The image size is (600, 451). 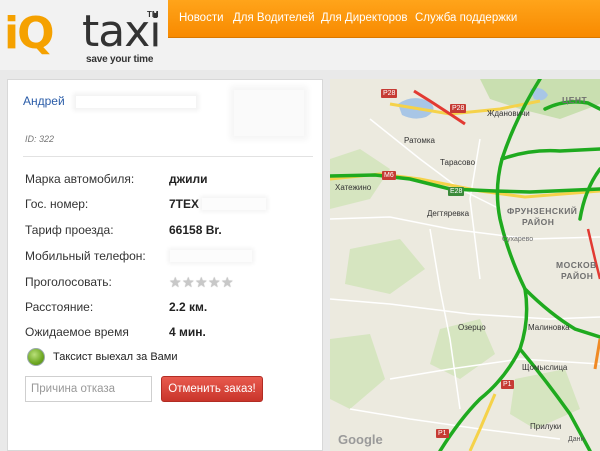 I want to click on phone-label: Мобильный телефон:, so click(x=85, y=256).